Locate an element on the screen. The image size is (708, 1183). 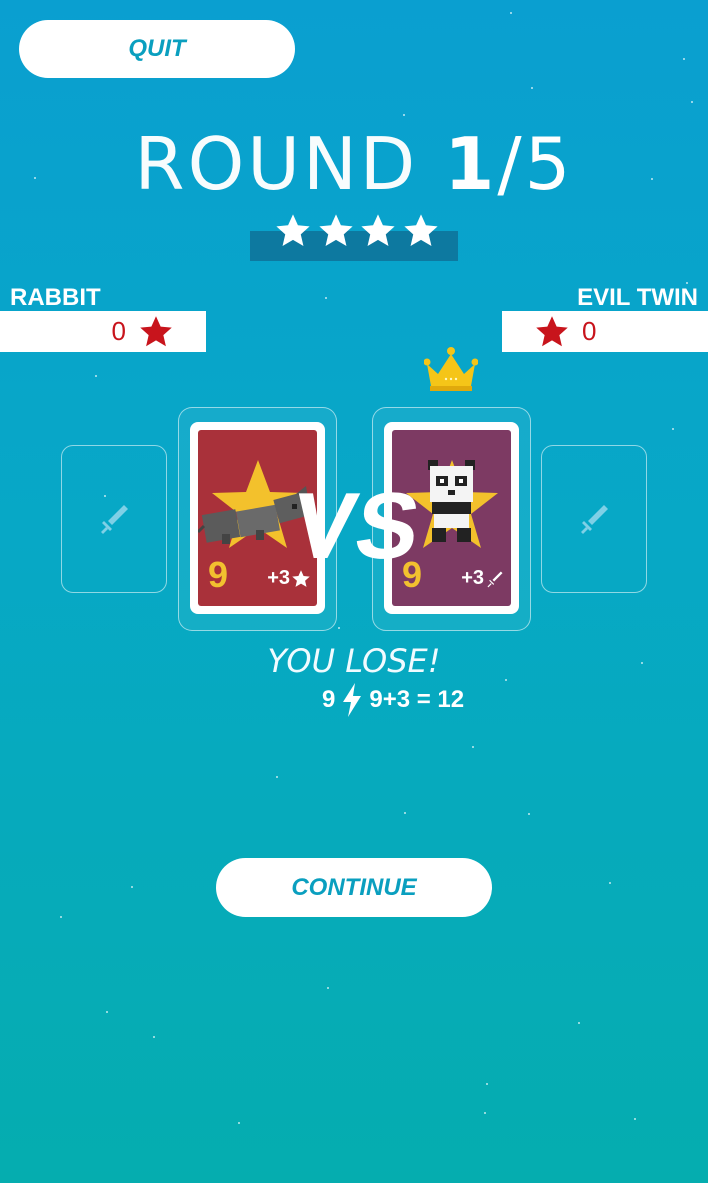
card-bonus-right: +3 is located at coordinates (483, 578).